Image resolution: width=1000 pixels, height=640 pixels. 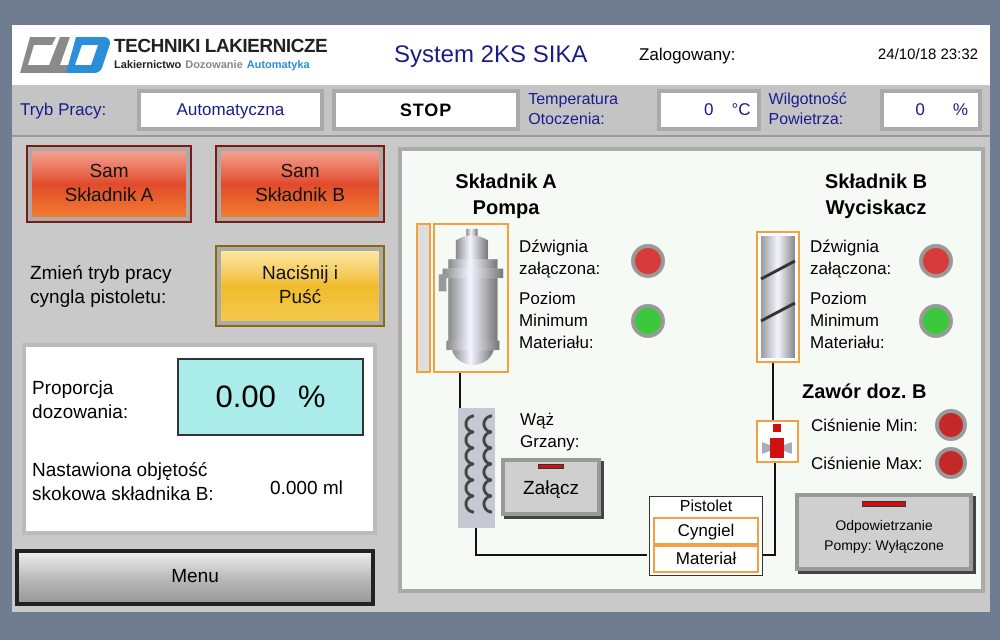 I want to click on pump-purge-button: Odpowietrzanie Pompy: Wyłączone, so click(x=884, y=532).